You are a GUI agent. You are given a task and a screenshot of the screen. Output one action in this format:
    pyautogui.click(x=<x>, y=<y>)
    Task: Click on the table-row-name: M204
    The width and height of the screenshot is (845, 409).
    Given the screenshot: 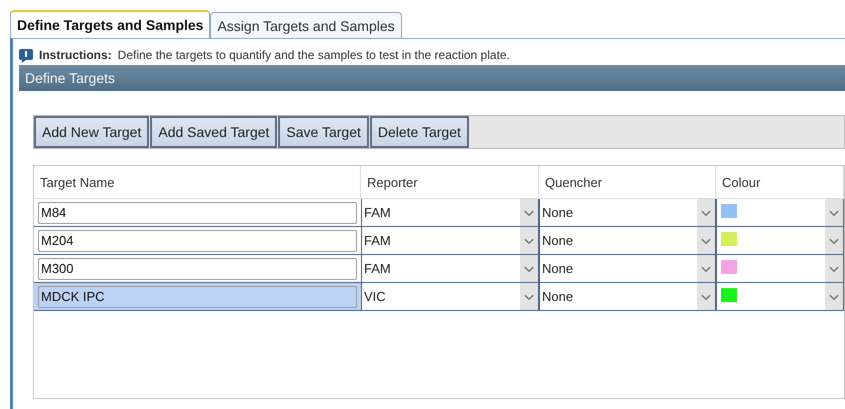 What is the action you would take?
    pyautogui.click(x=197, y=241)
    